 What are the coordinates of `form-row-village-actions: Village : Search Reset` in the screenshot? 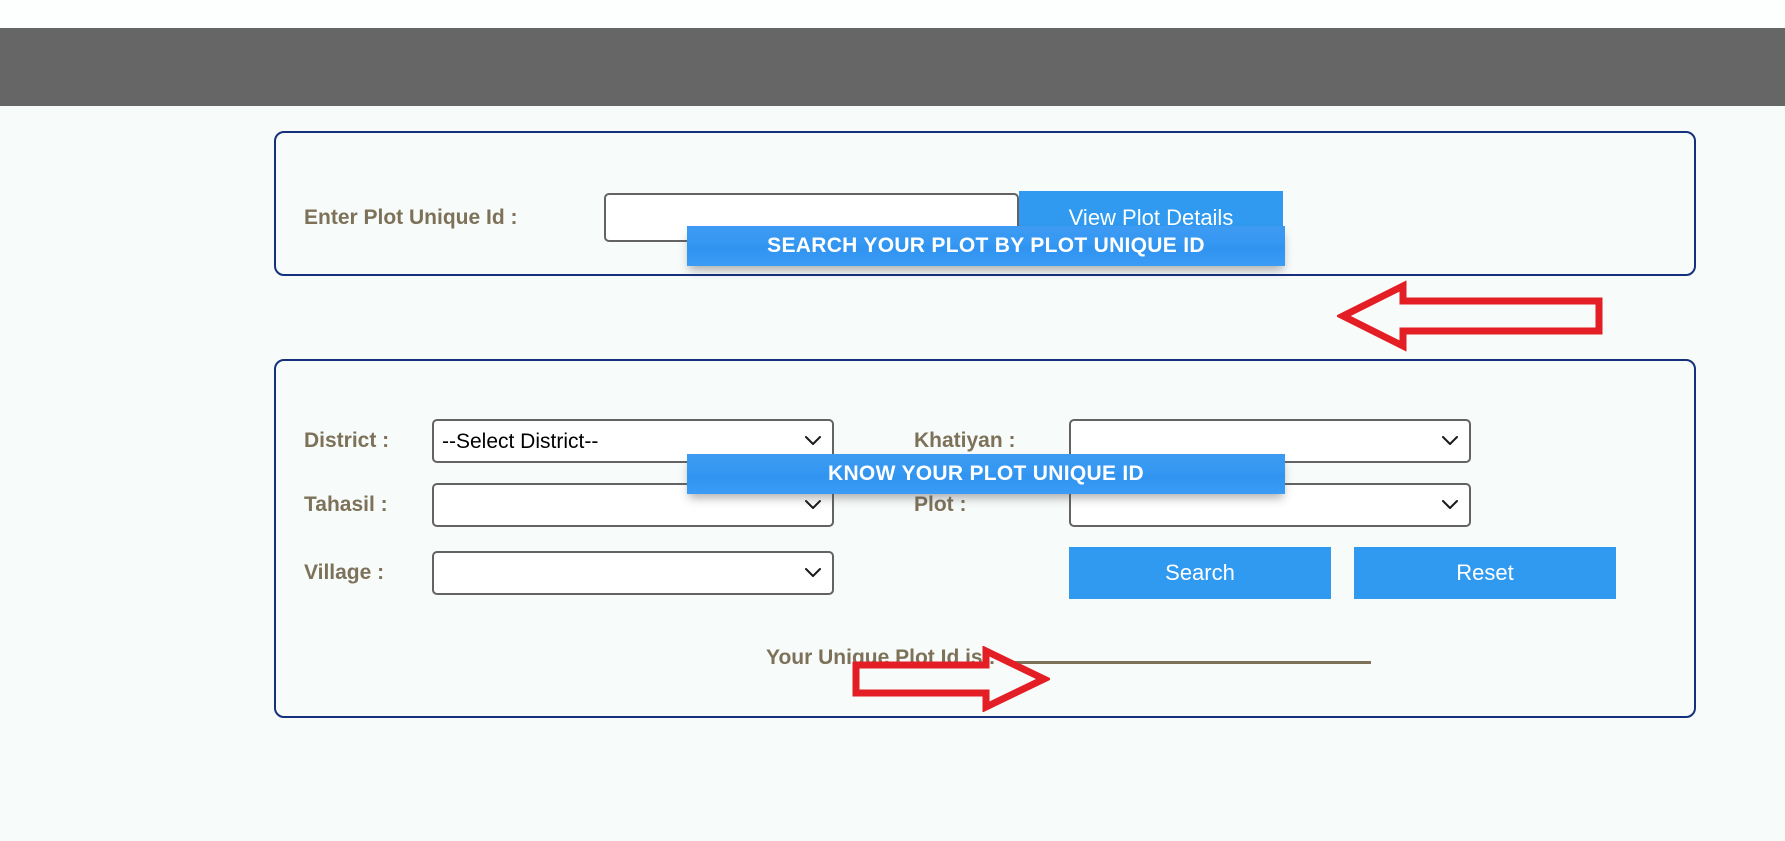 It's located at (960, 573).